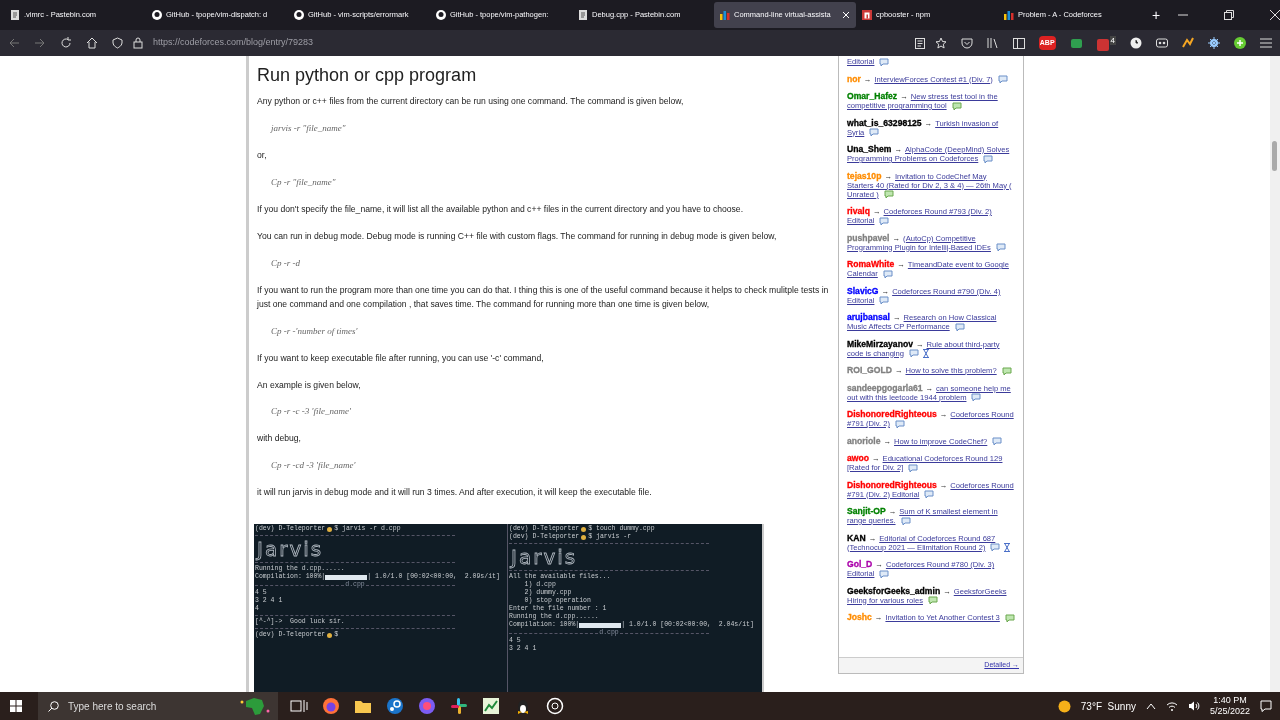 The width and height of the screenshot is (1280, 720). Describe the element at coordinates (555, 706) in the screenshot. I see `camera-shutter-icon` at that location.